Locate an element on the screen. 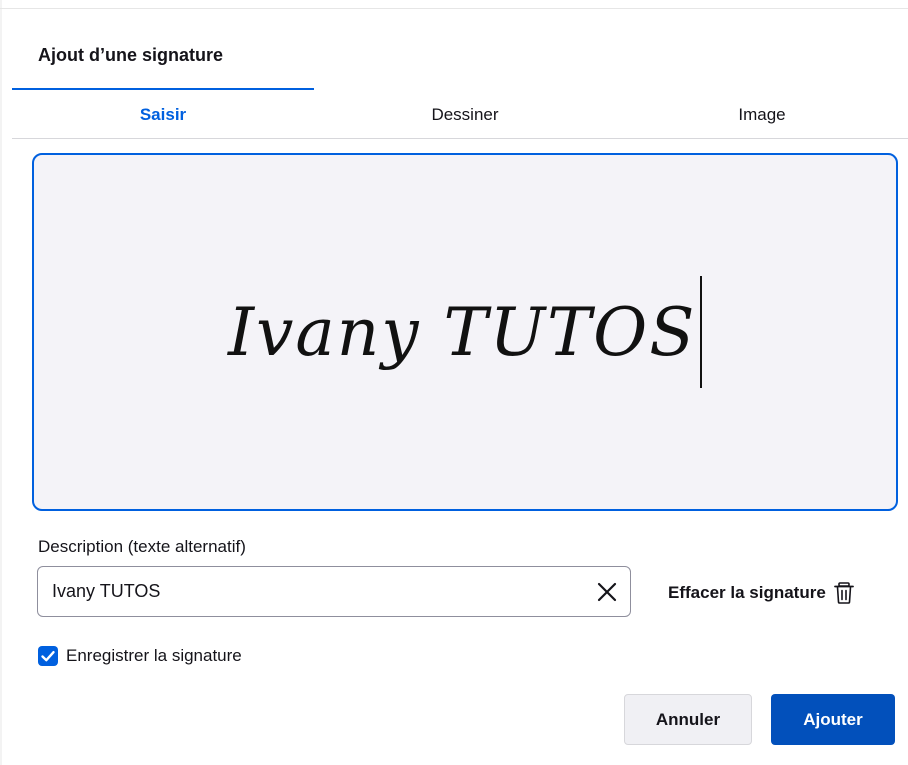 The height and width of the screenshot is (765, 908). tab-dessiner: Dessiner is located at coordinates (465, 113).